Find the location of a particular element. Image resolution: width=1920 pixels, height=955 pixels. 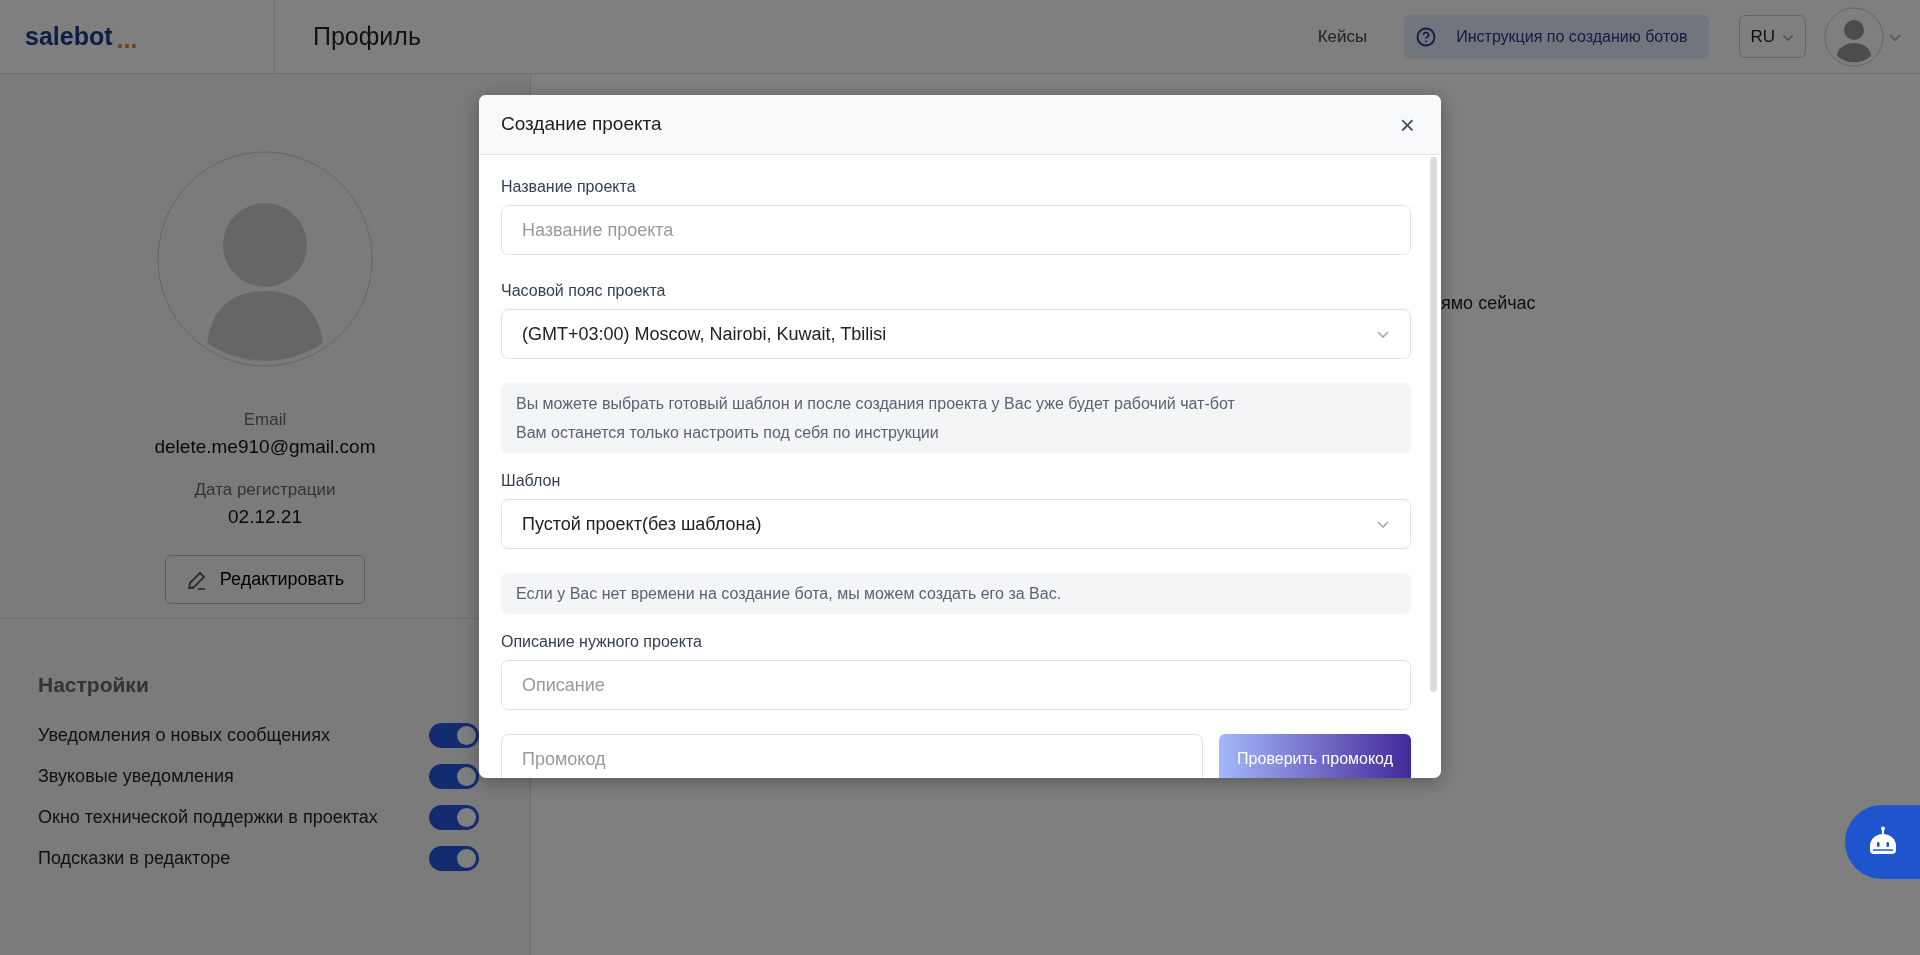

promo-code-field: Промокод is located at coordinates (852, 756).